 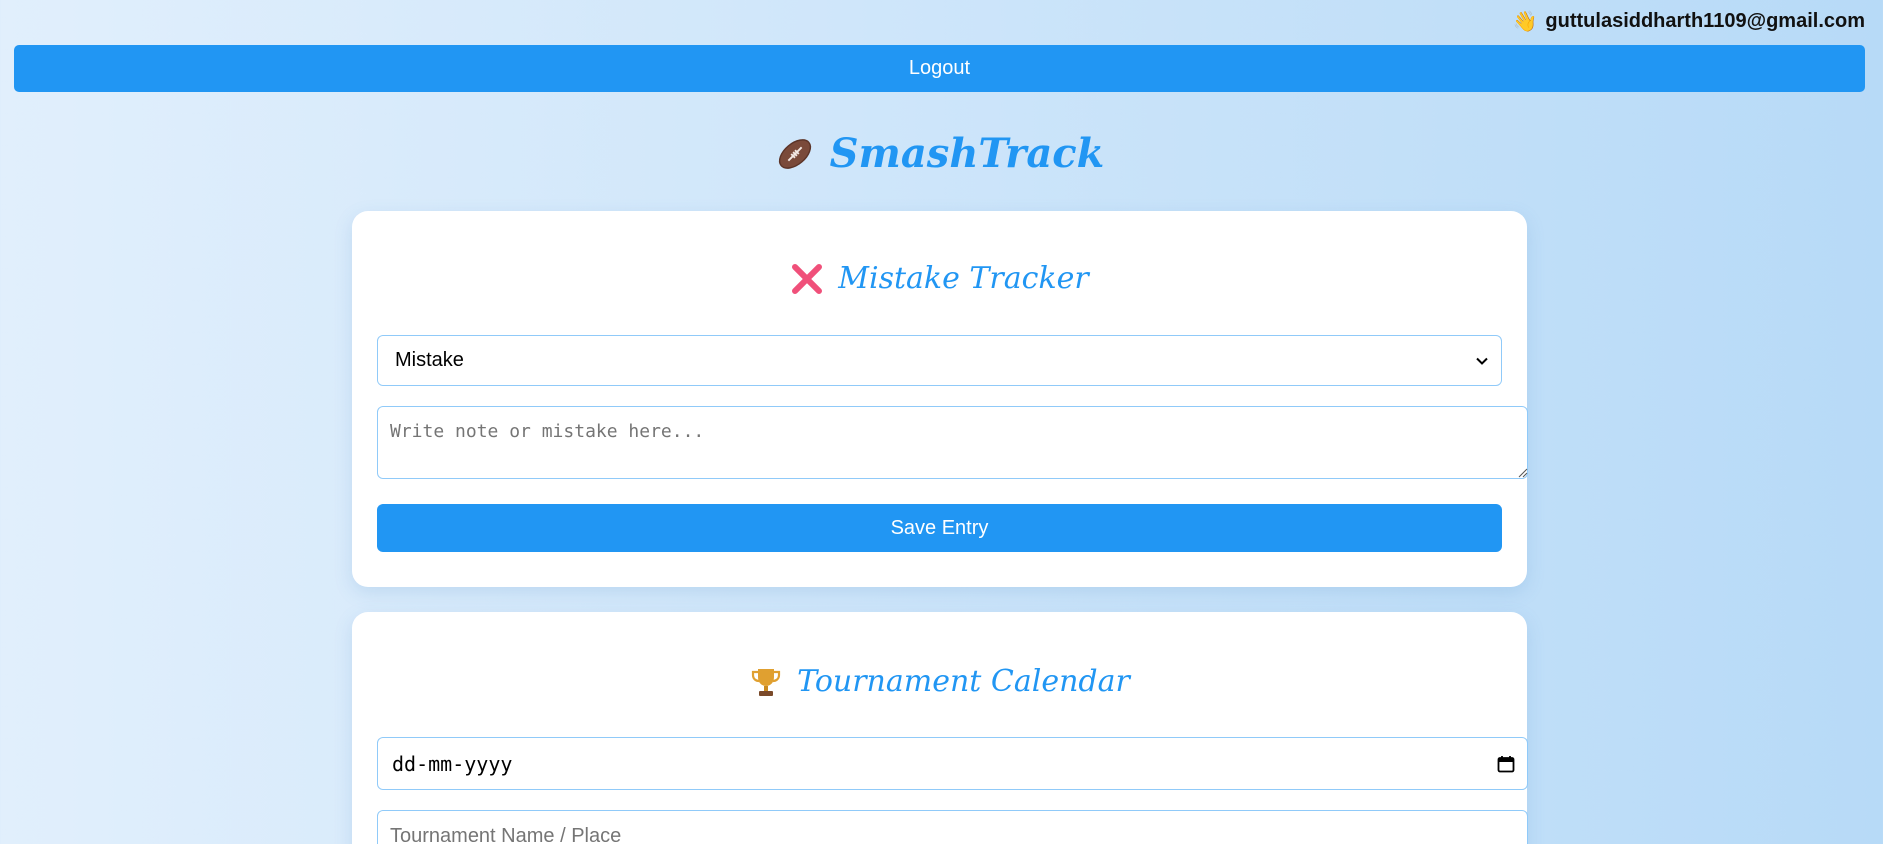 What do you see at coordinates (939, 68) in the screenshot?
I see `logout-button: Logout` at bounding box center [939, 68].